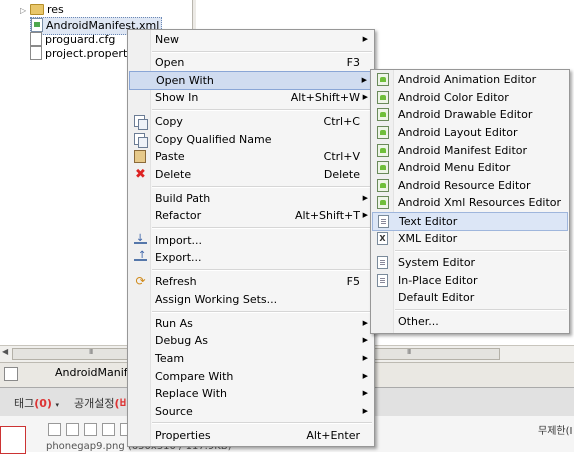 Image resolution: width=574 pixels, height=454 pixels. Describe the element at coordinates (251, 198) in the screenshot. I see `menu-item-build-path: Build Path ▶` at that location.